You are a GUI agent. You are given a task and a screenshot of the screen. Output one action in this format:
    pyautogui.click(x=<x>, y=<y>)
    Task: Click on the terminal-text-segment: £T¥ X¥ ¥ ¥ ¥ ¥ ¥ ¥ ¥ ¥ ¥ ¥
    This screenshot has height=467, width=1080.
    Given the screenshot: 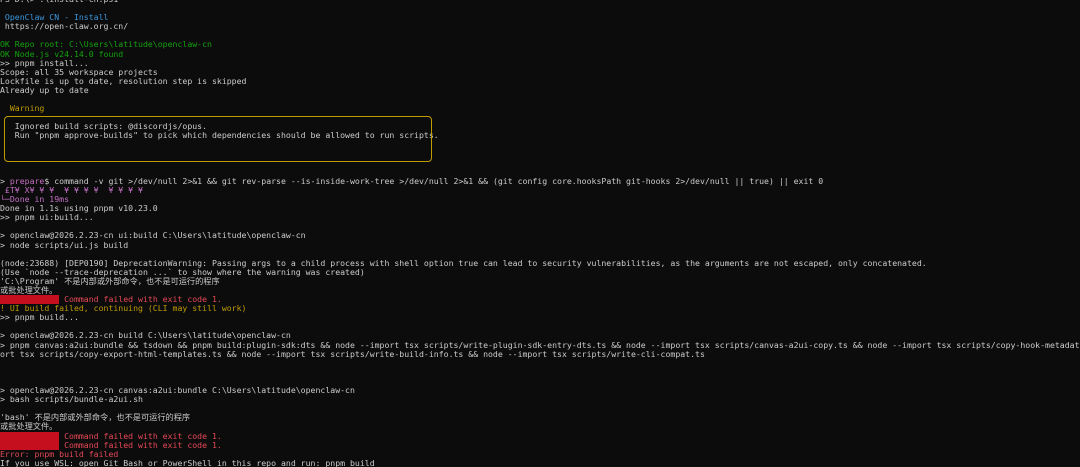 What is the action you would take?
    pyautogui.click(x=71, y=190)
    